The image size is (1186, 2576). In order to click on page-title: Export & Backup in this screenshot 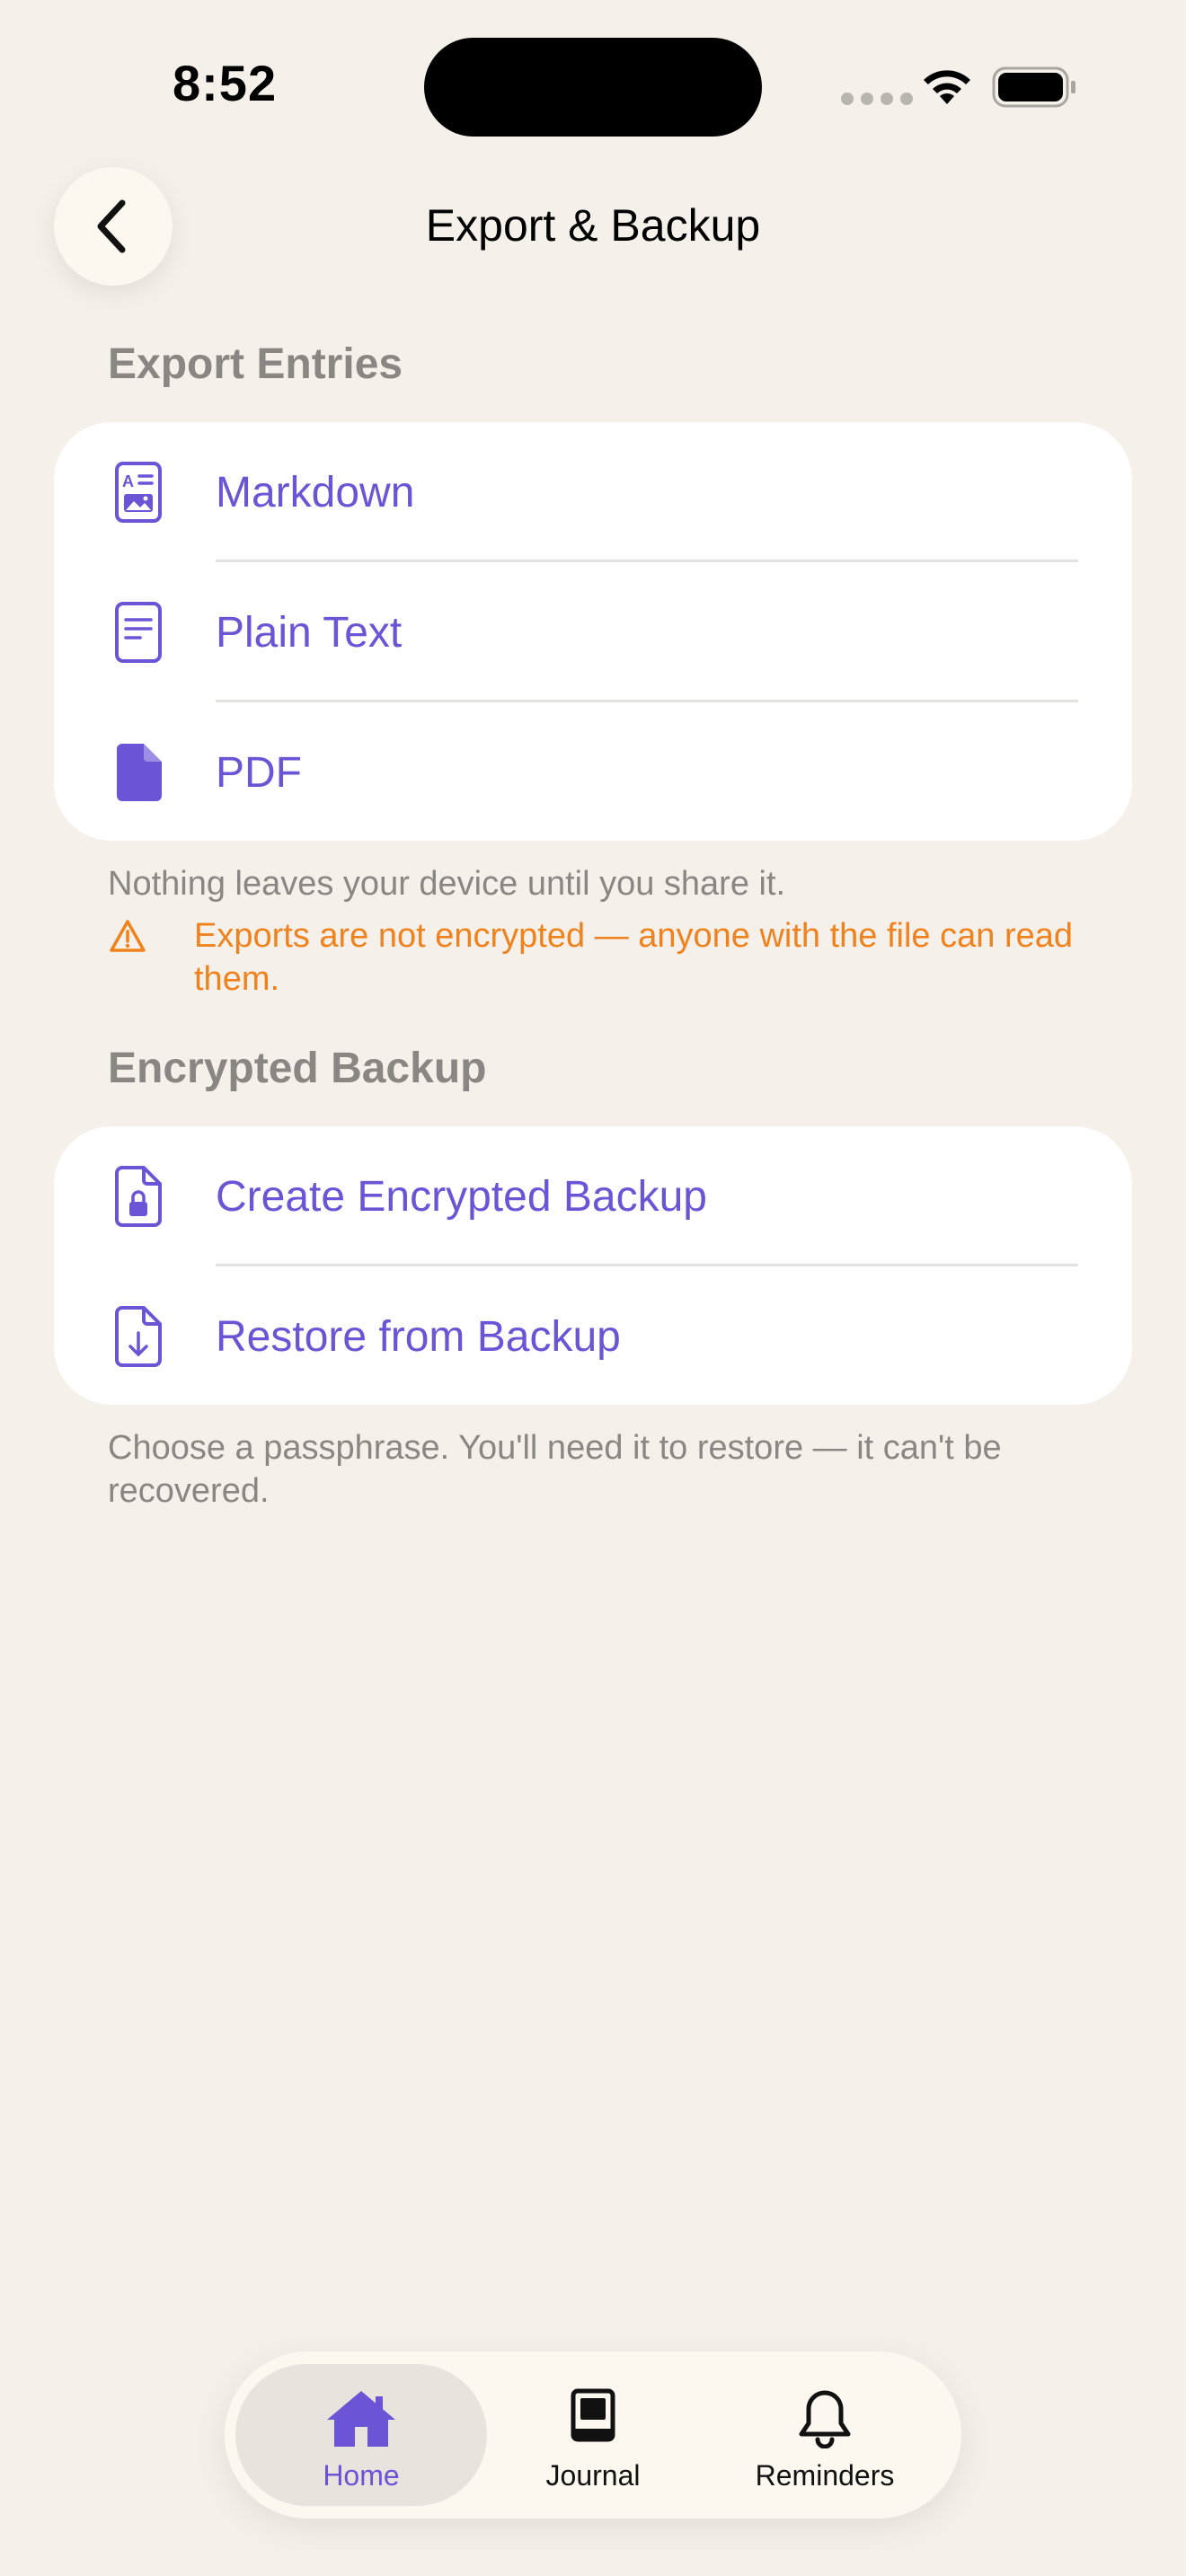, I will do `click(593, 225)`.